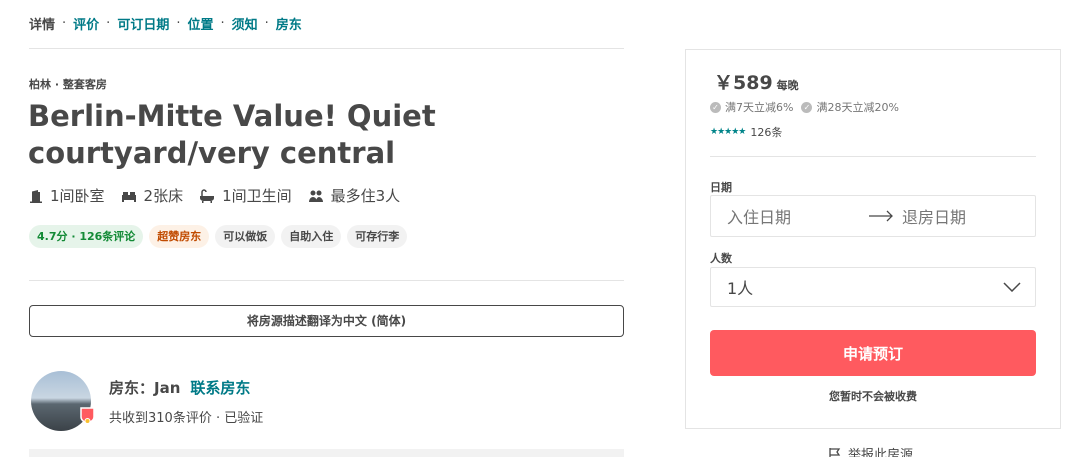 This screenshot has height=457, width=1069. I want to click on amenity-label: 1间卫生间, so click(257, 196).